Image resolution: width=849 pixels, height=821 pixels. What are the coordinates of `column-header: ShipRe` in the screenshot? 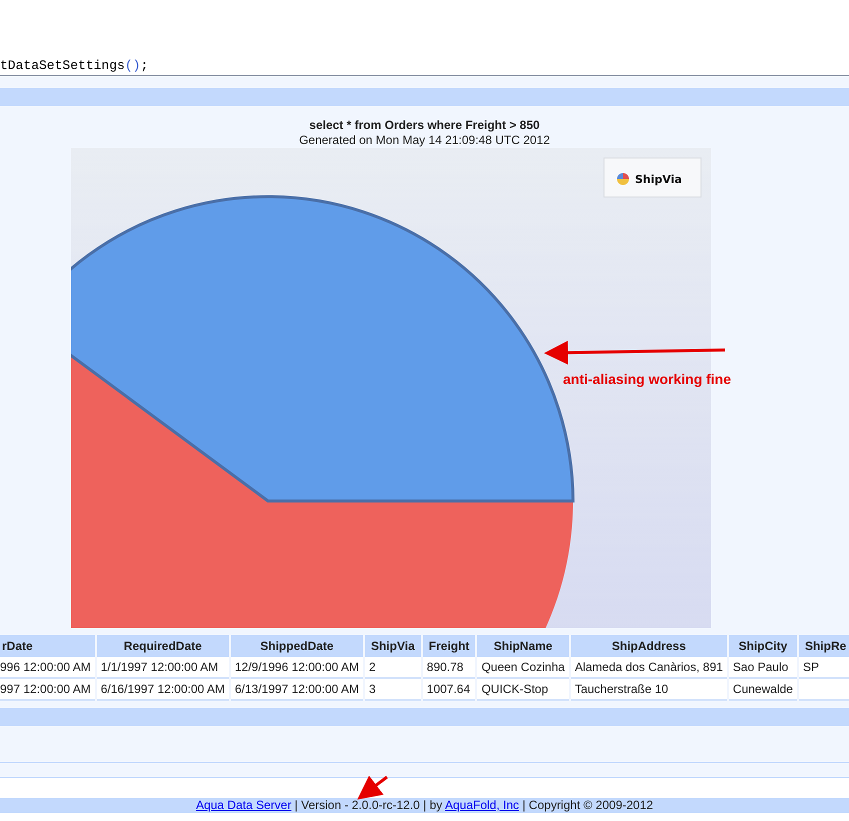 It's located at (823, 646).